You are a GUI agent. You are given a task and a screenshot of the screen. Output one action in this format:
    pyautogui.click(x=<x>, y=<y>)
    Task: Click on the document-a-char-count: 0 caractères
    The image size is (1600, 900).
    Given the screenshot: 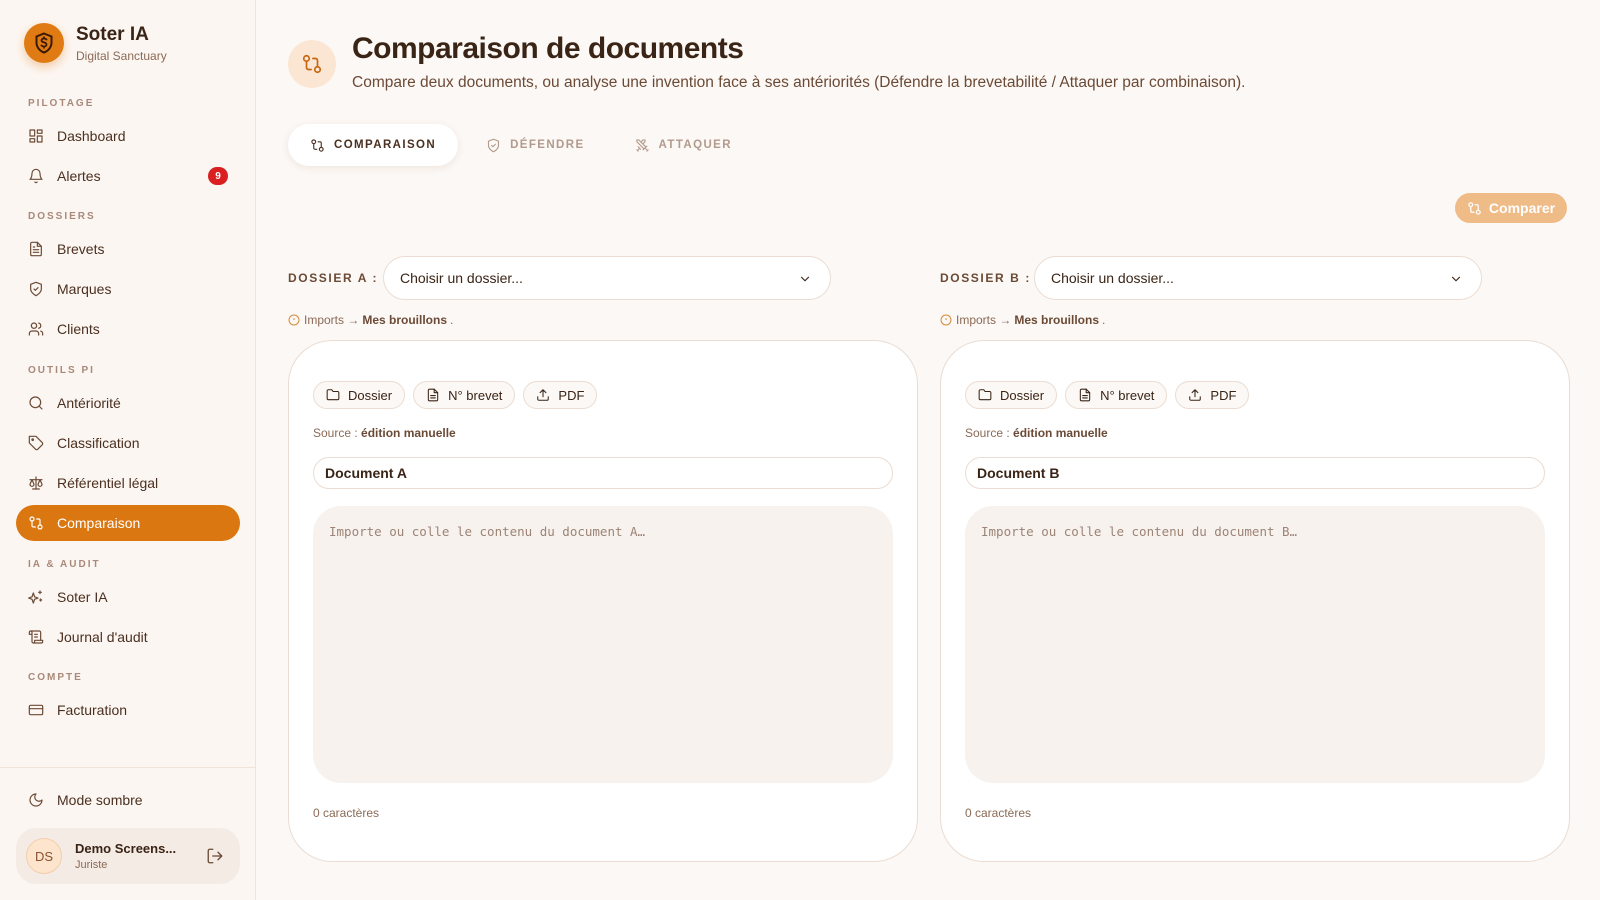 What is the action you would take?
    pyautogui.click(x=346, y=813)
    